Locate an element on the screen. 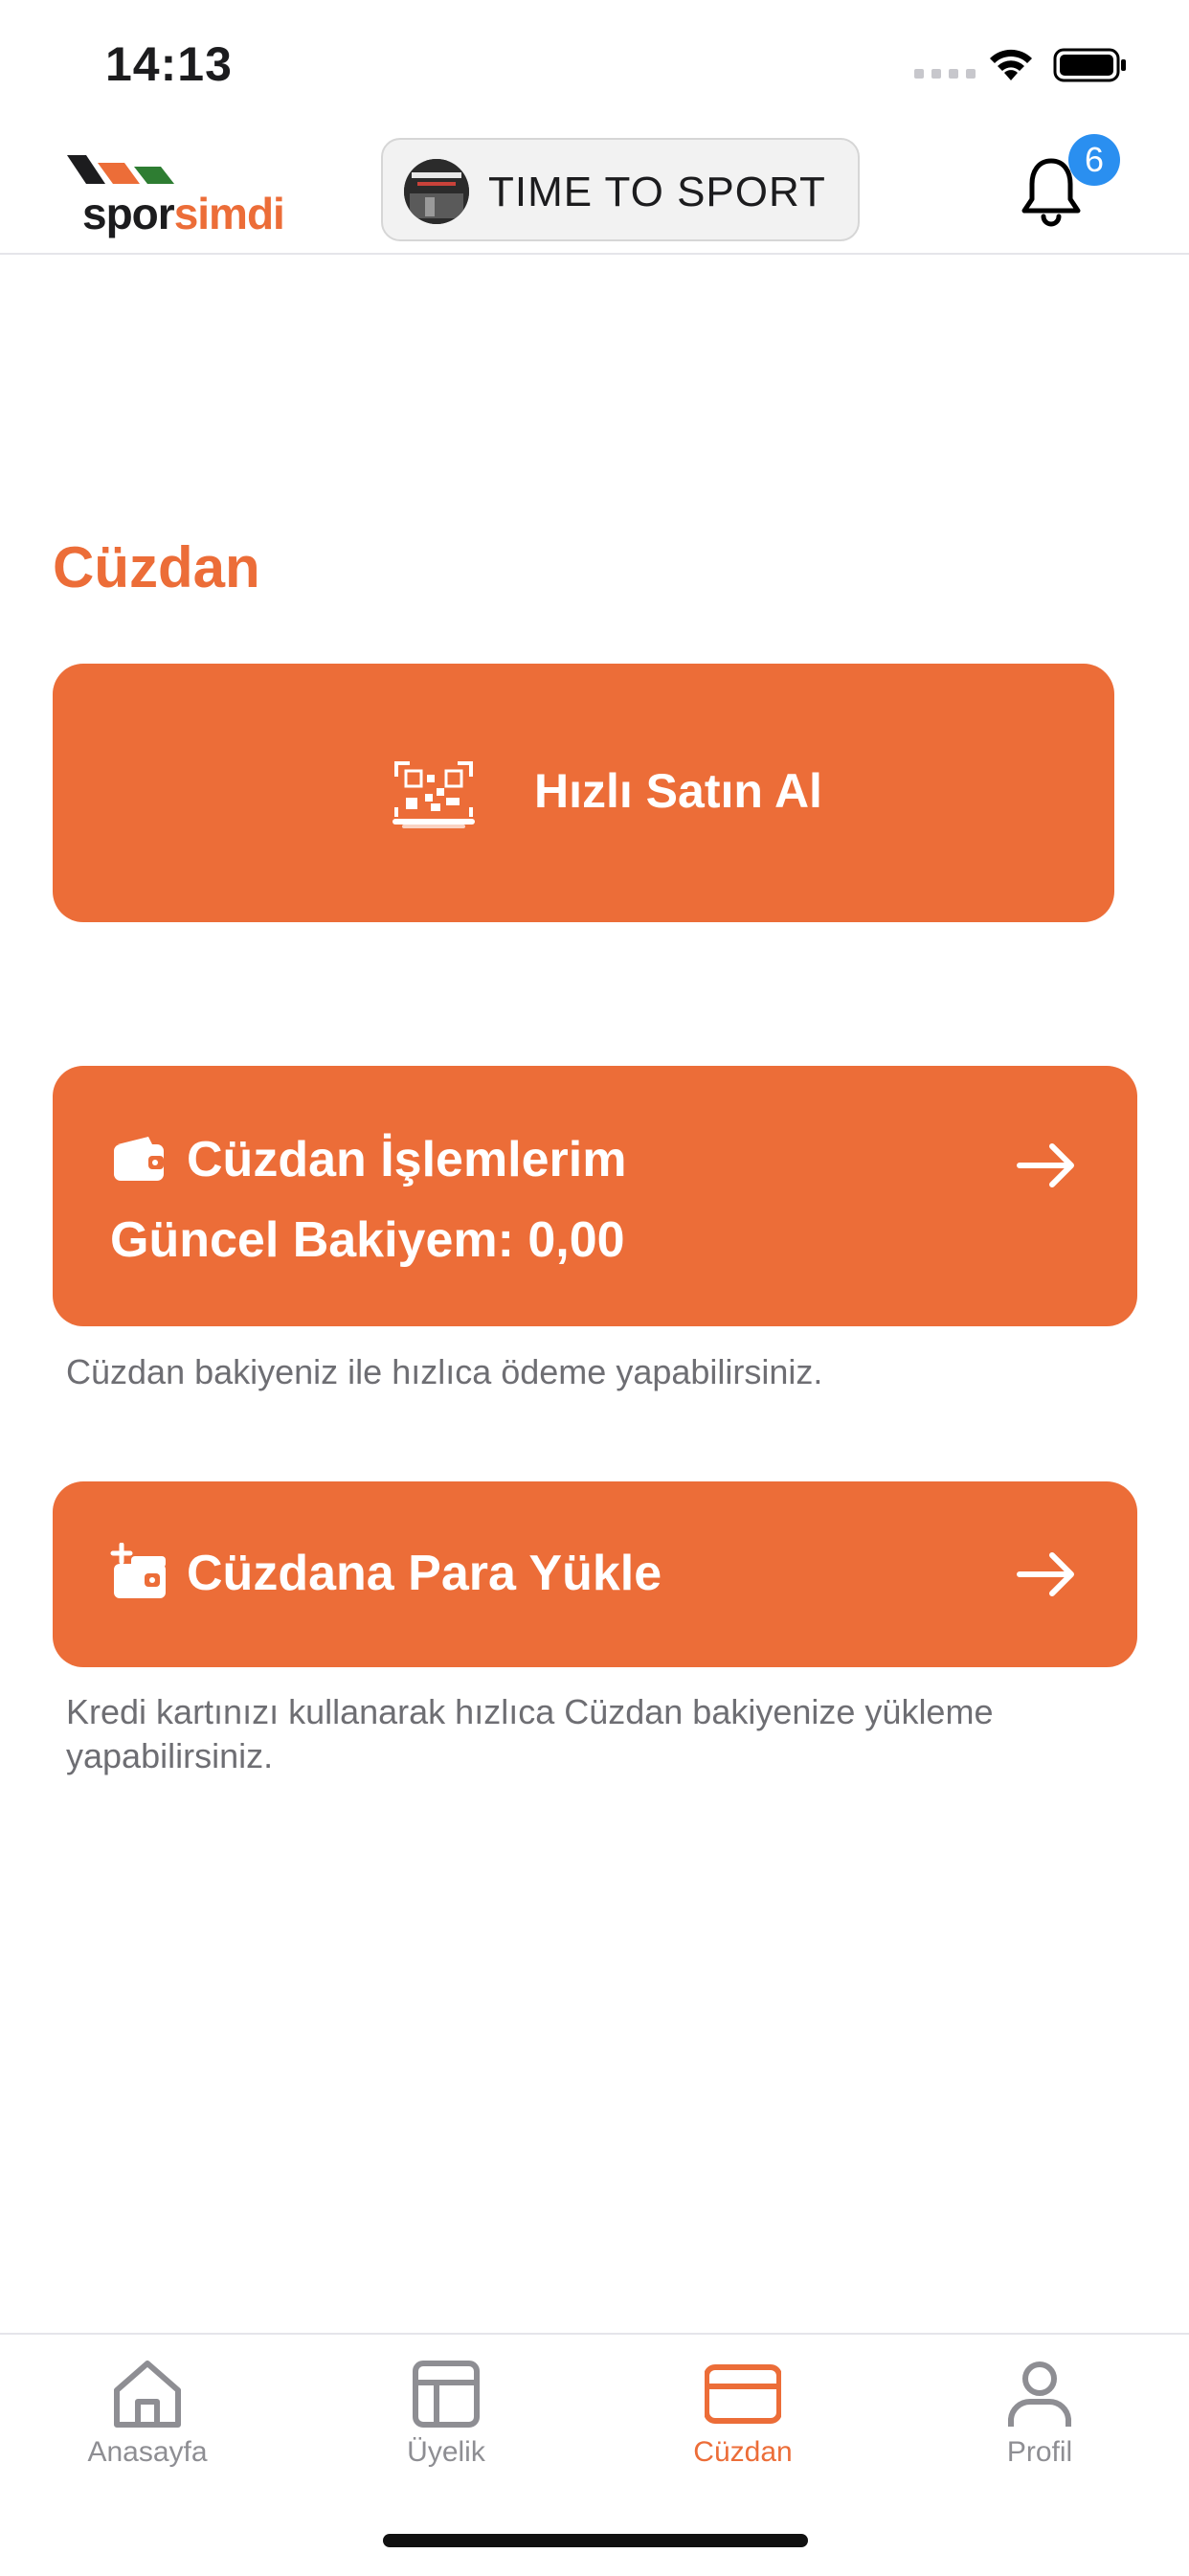 The height and width of the screenshot is (2576, 1189). wallet-transactions-title: Cüzdan İşlemlerim is located at coordinates (407, 1159).